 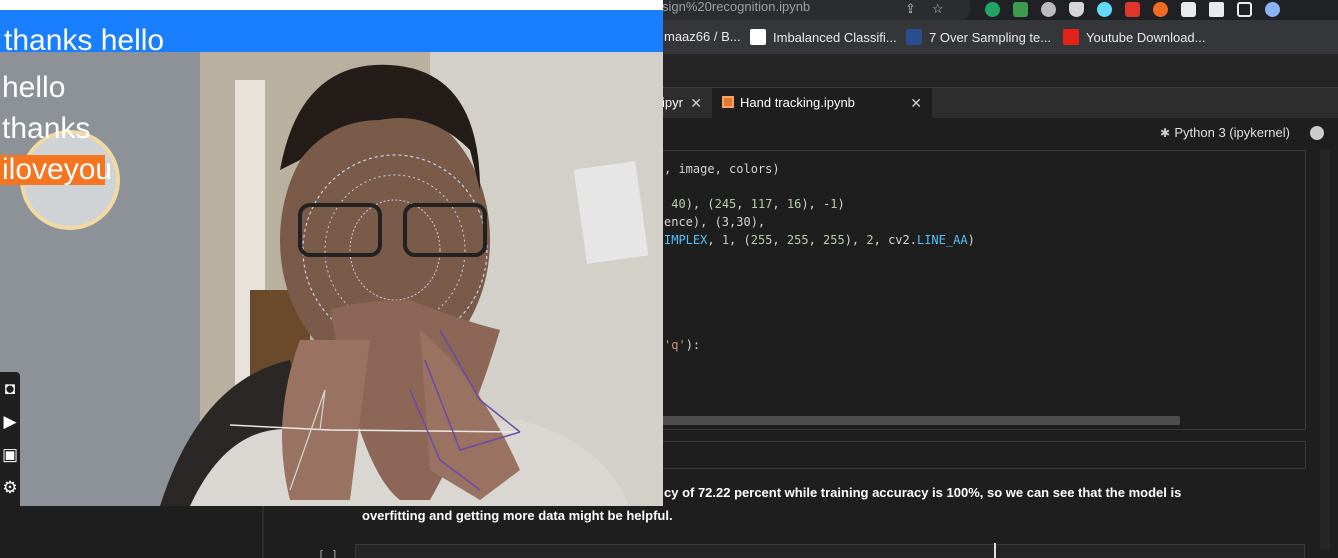 I want to click on window-title-strip, so click(x=331, y=5).